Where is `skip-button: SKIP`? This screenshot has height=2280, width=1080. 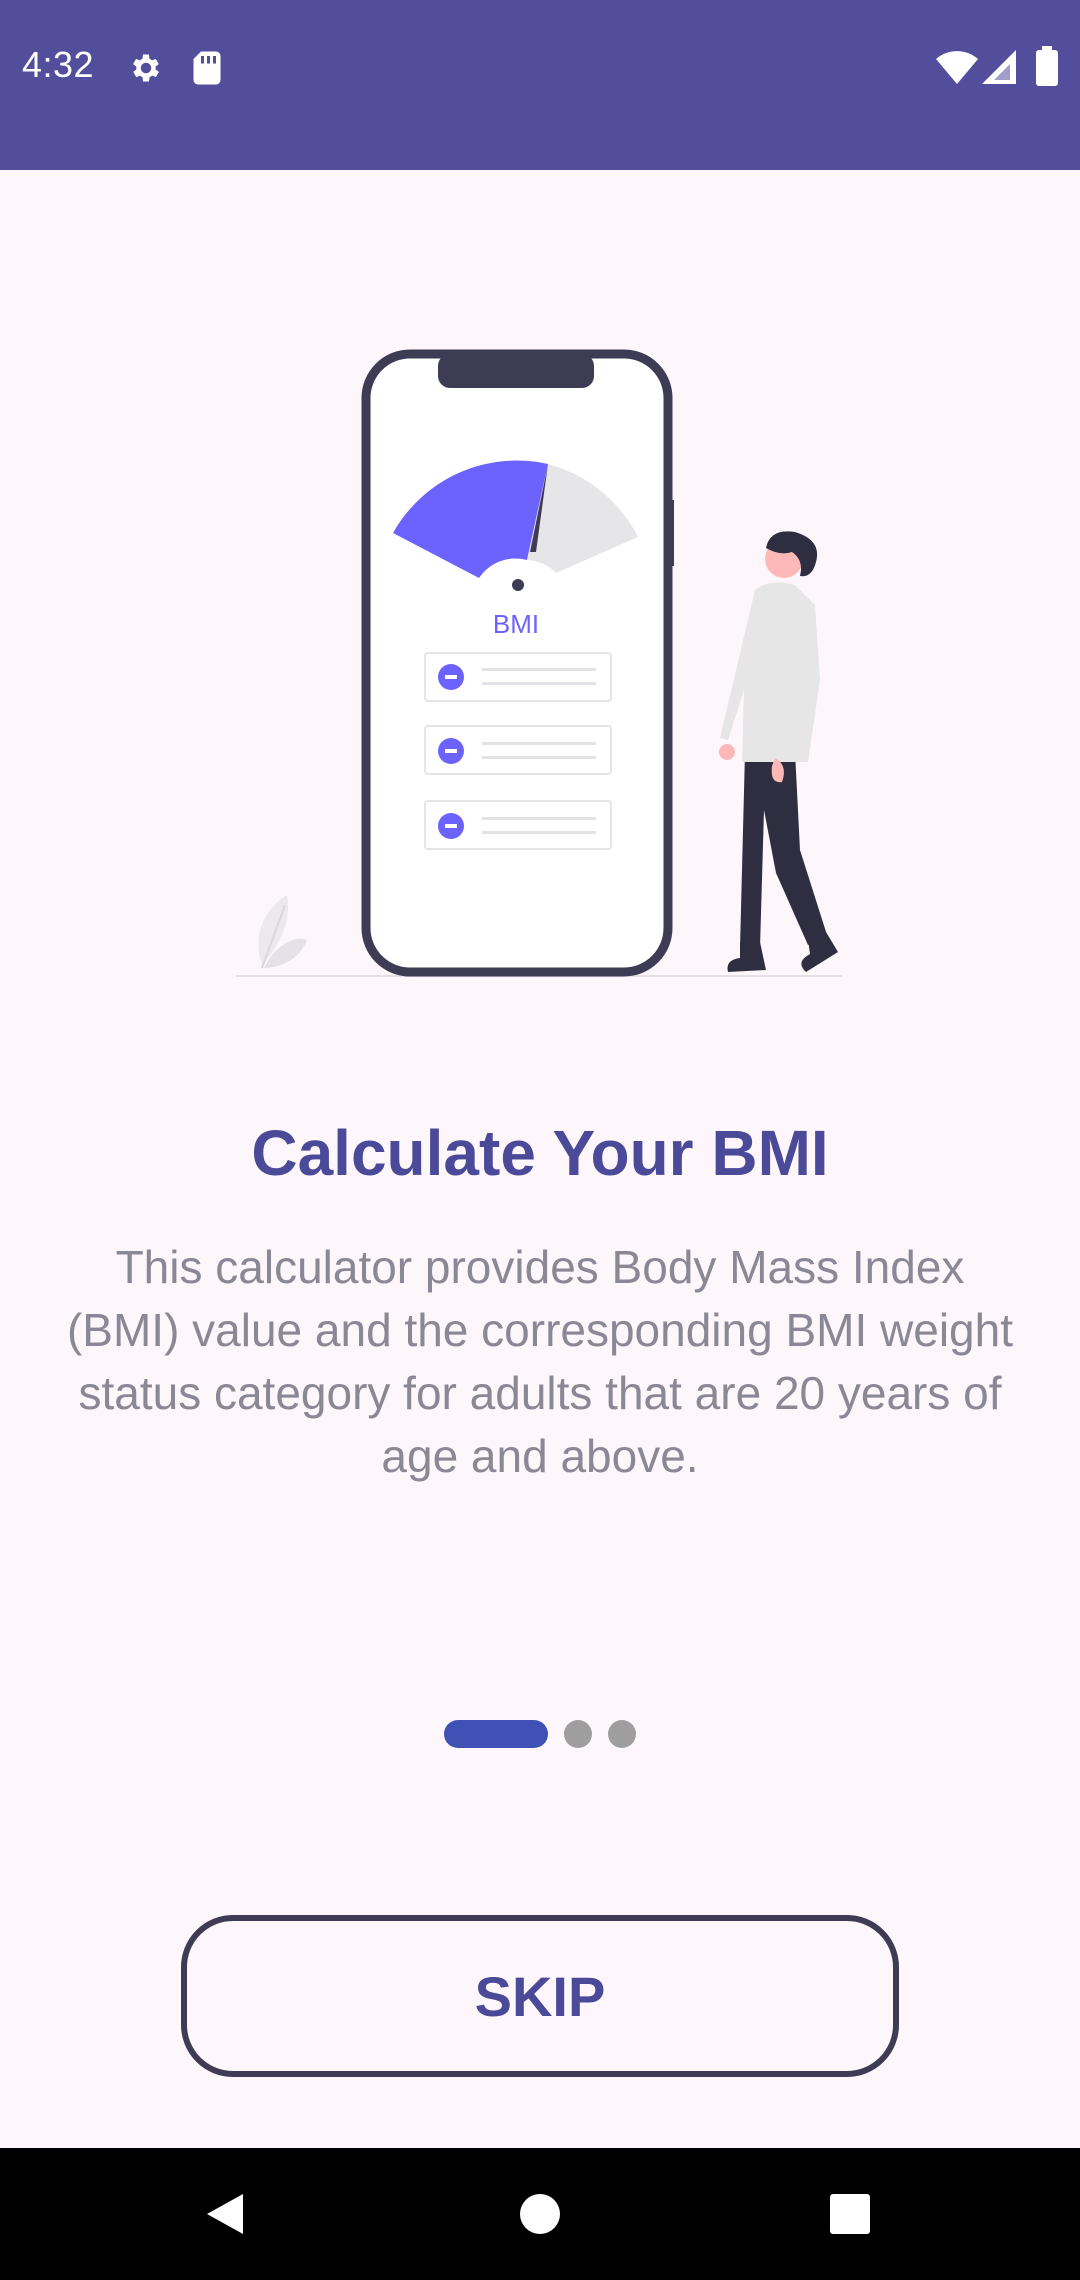 skip-button: SKIP is located at coordinates (540, 1996).